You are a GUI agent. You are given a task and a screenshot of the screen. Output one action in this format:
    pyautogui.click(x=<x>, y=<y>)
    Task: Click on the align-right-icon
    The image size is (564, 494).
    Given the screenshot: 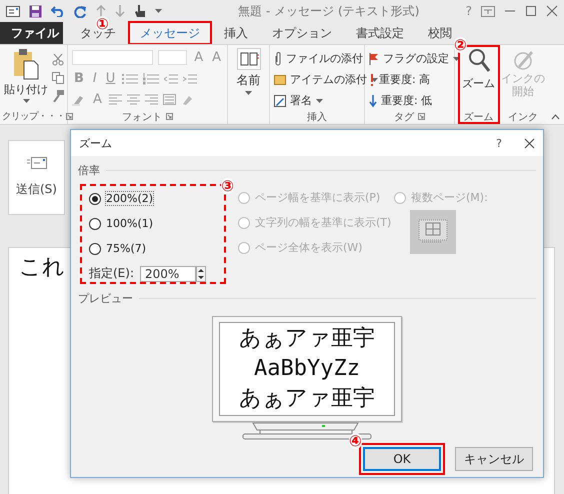 What is the action you would take?
    pyautogui.click(x=151, y=99)
    